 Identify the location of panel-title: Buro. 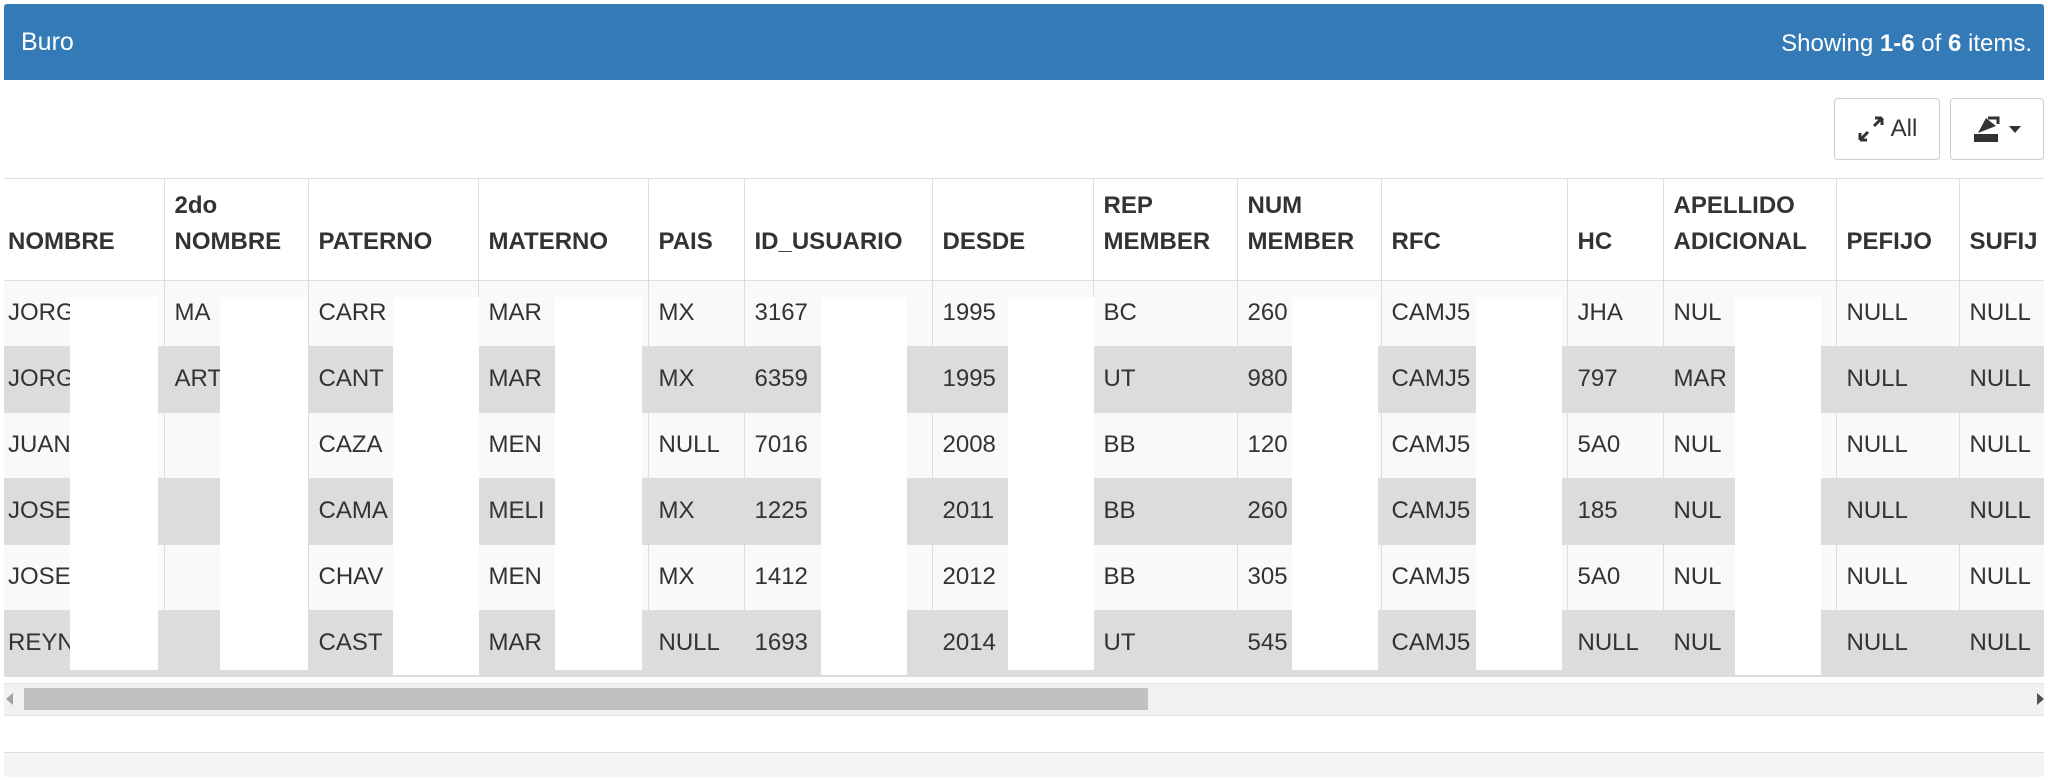
(47, 42).